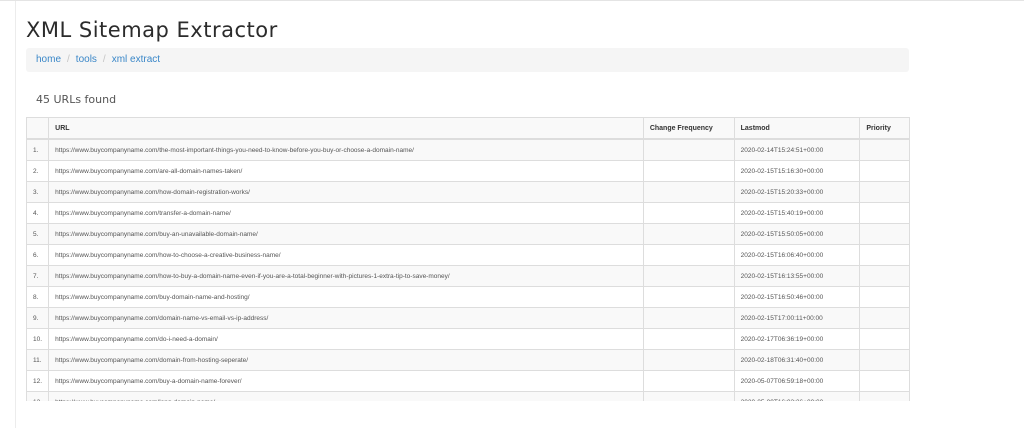 Image resolution: width=1024 pixels, height=428 pixels. Describe the element at coordinates (38, 255) in the screenshot. I see `row-number-cell: 6.` at that location.